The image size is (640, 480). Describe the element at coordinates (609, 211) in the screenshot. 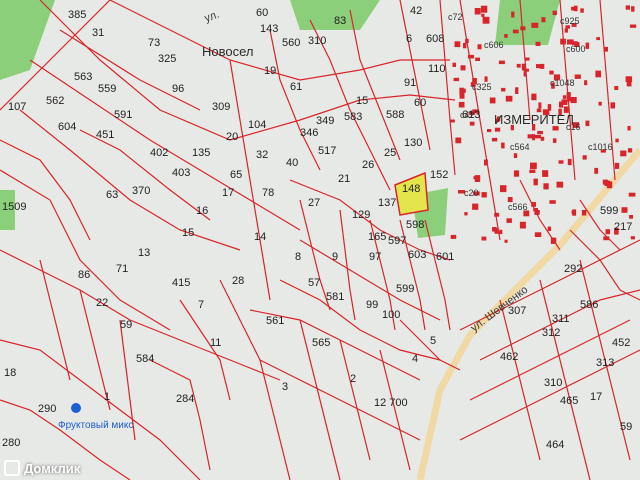

I see `parcel-number-label: 599` at that location.